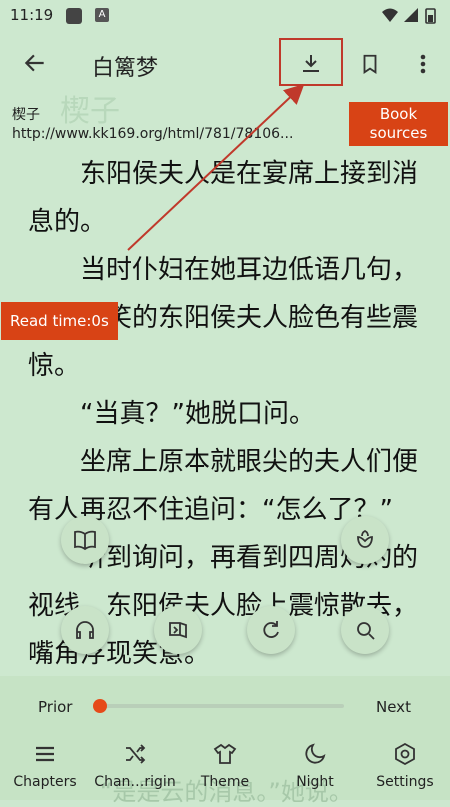 Image resolution: width=450 pixels, height=807 pixels. I want to click on nav-label: Theme, so click(225, 782).